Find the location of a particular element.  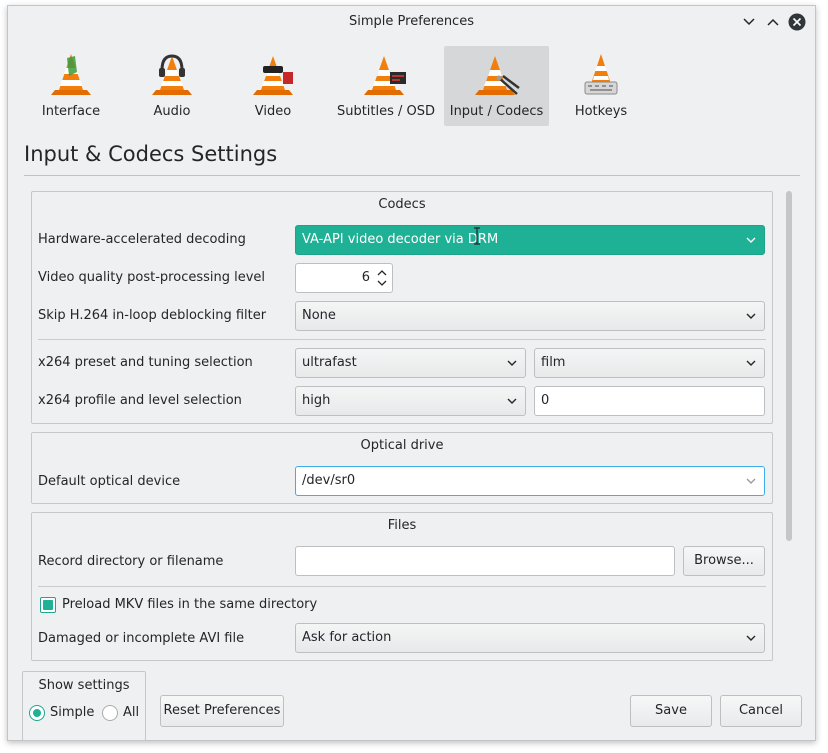

optical-device-value: /dev/sr0 is located at coordinates (329, 480).